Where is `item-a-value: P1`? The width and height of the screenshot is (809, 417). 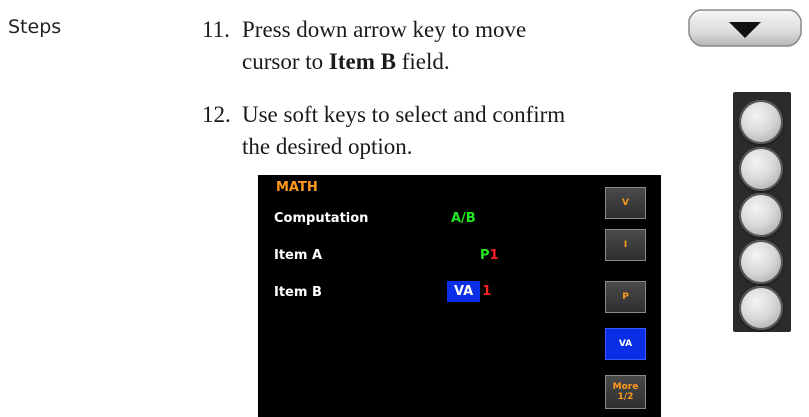
item-a-value: P1 is located at coordinates (489, 255).